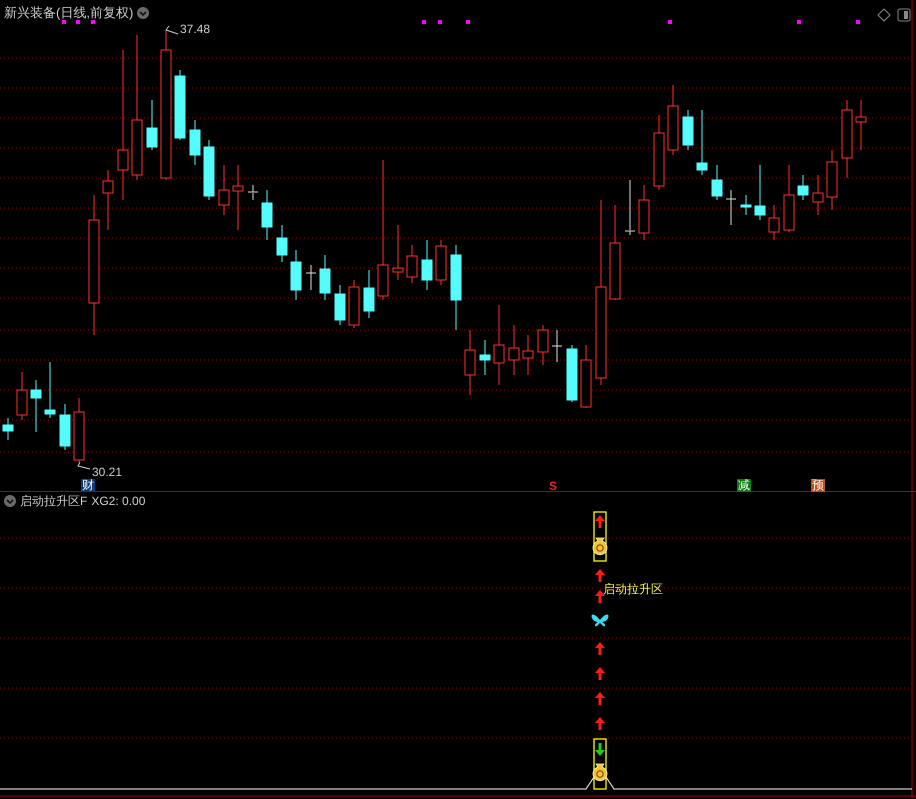 The height and width of the screenshot is (799, 916). Describe the element at coordinates (744, 485) in the screenshot. I see `event-badge: 减` at that location.